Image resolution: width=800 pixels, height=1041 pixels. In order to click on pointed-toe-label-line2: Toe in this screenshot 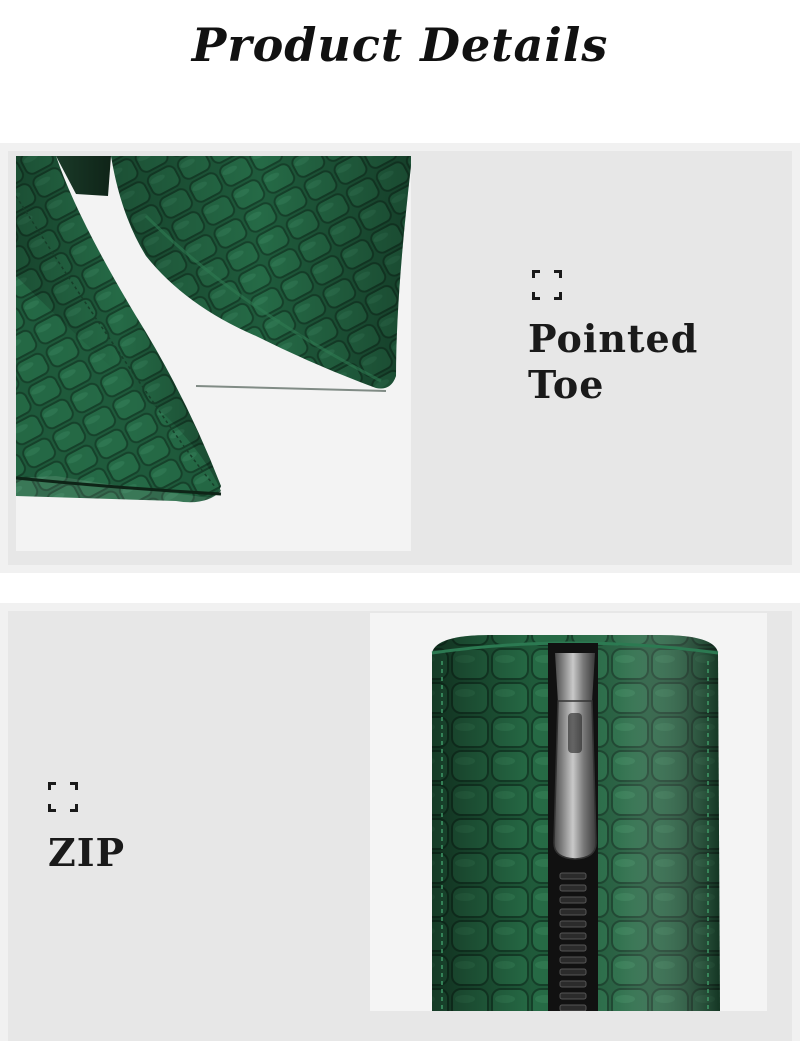, I will do `click(566, 384)`.